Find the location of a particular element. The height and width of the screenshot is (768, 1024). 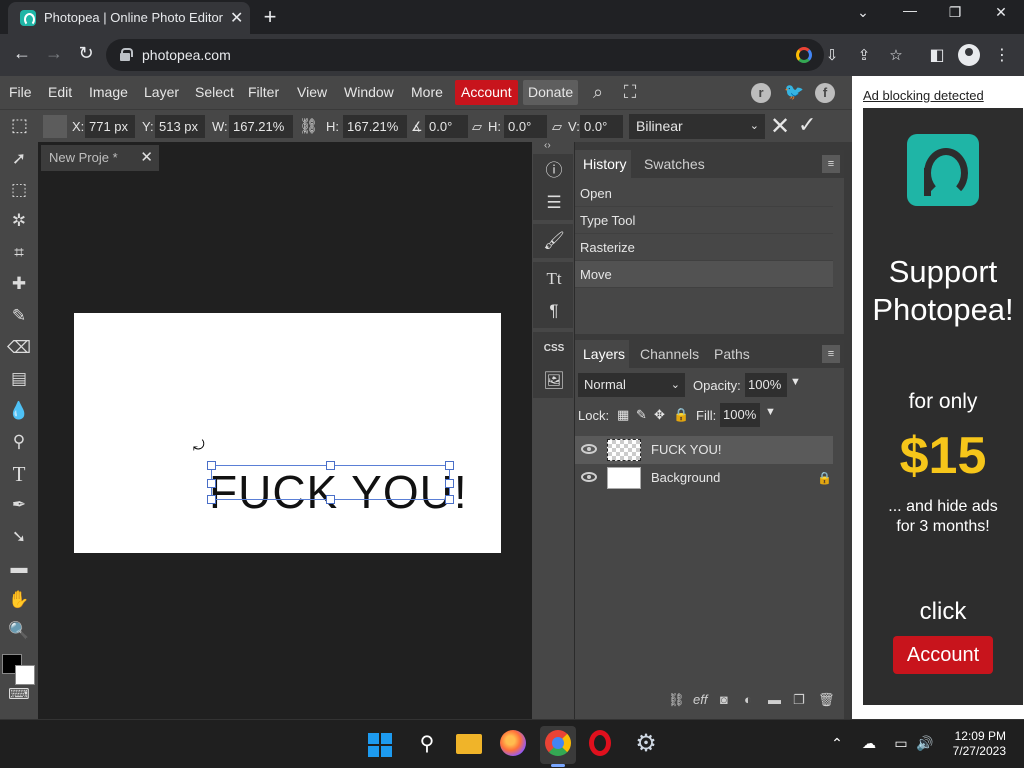

skew-h-input: 0.0° is located at coordinates (525, 126).